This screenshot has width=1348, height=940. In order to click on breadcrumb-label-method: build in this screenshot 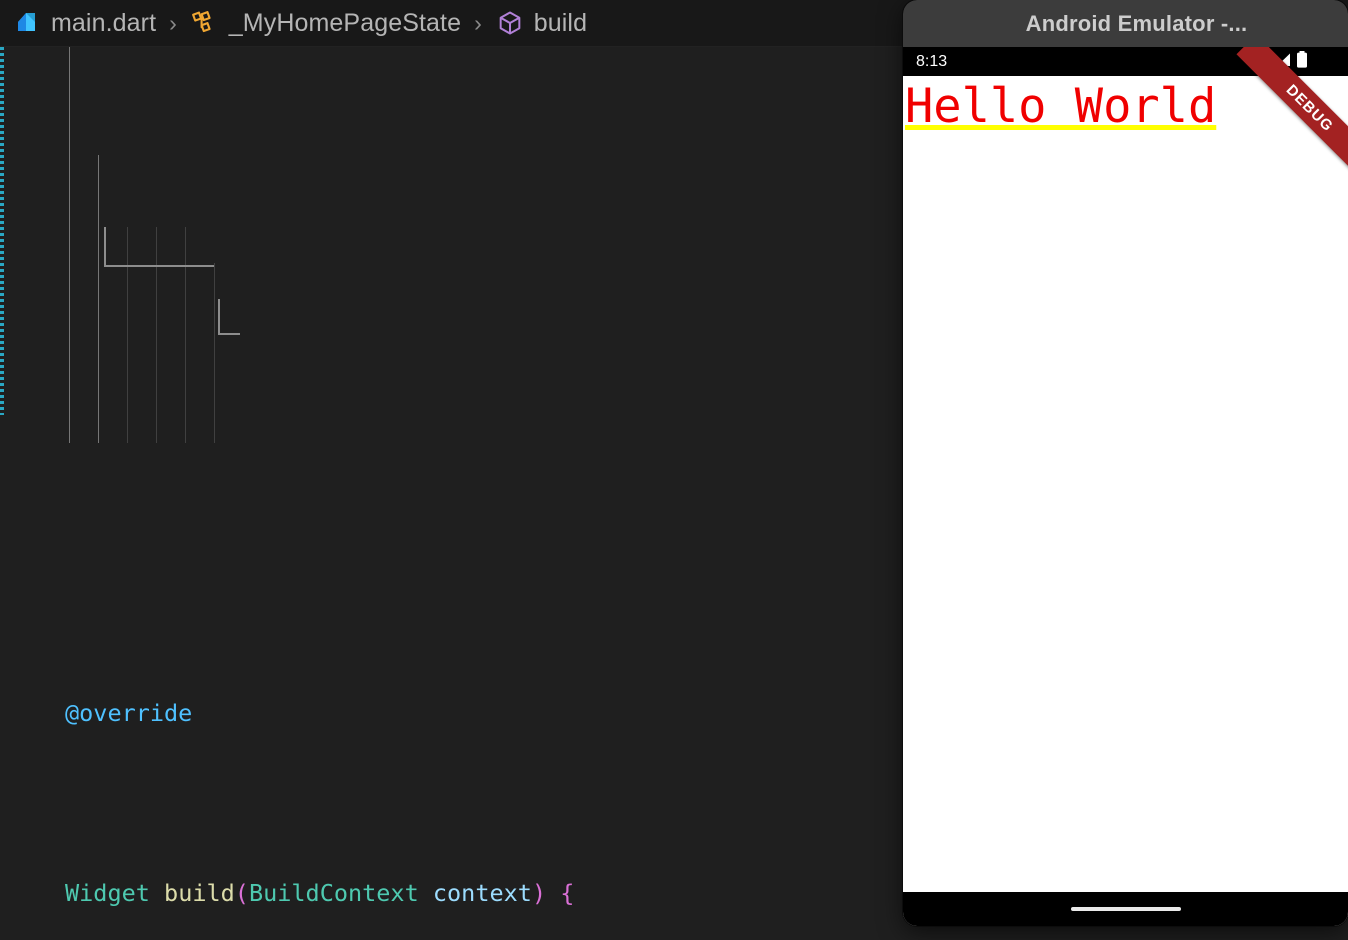, I will do `click(560, 23)`.